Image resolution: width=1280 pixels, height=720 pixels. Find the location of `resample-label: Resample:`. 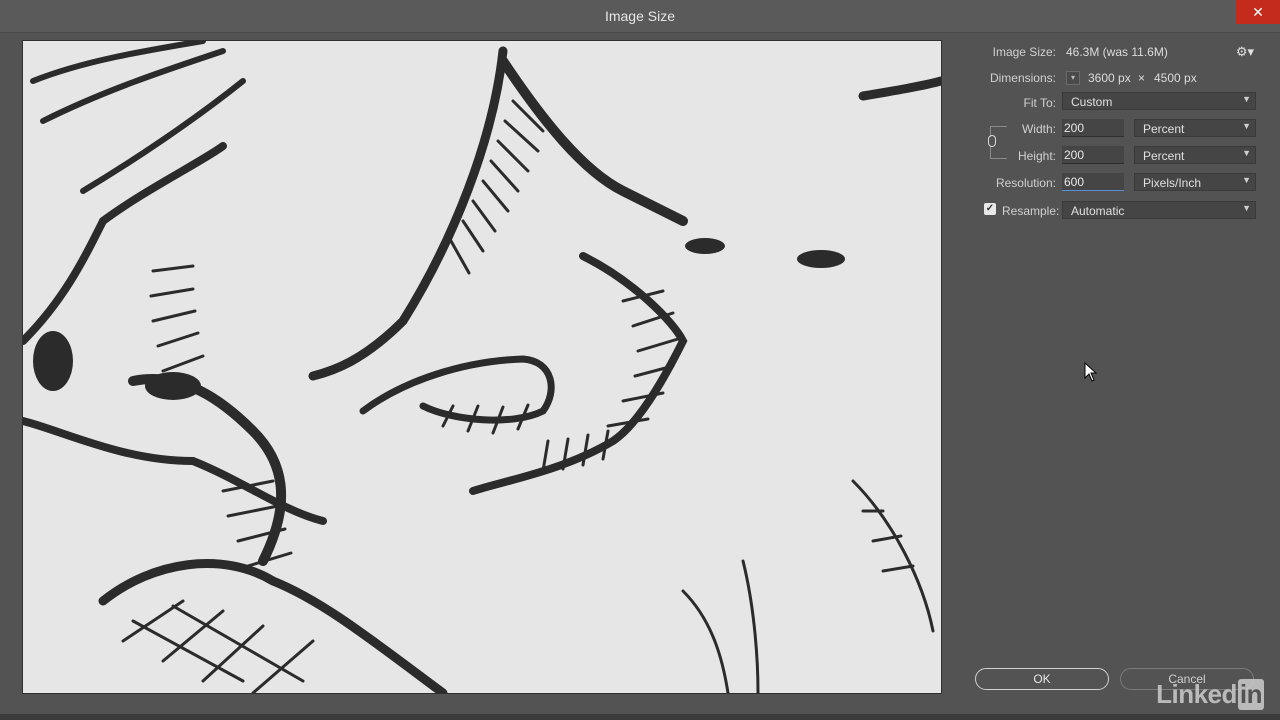

resample-label: Resample: is located at coordinates (1031, 211).